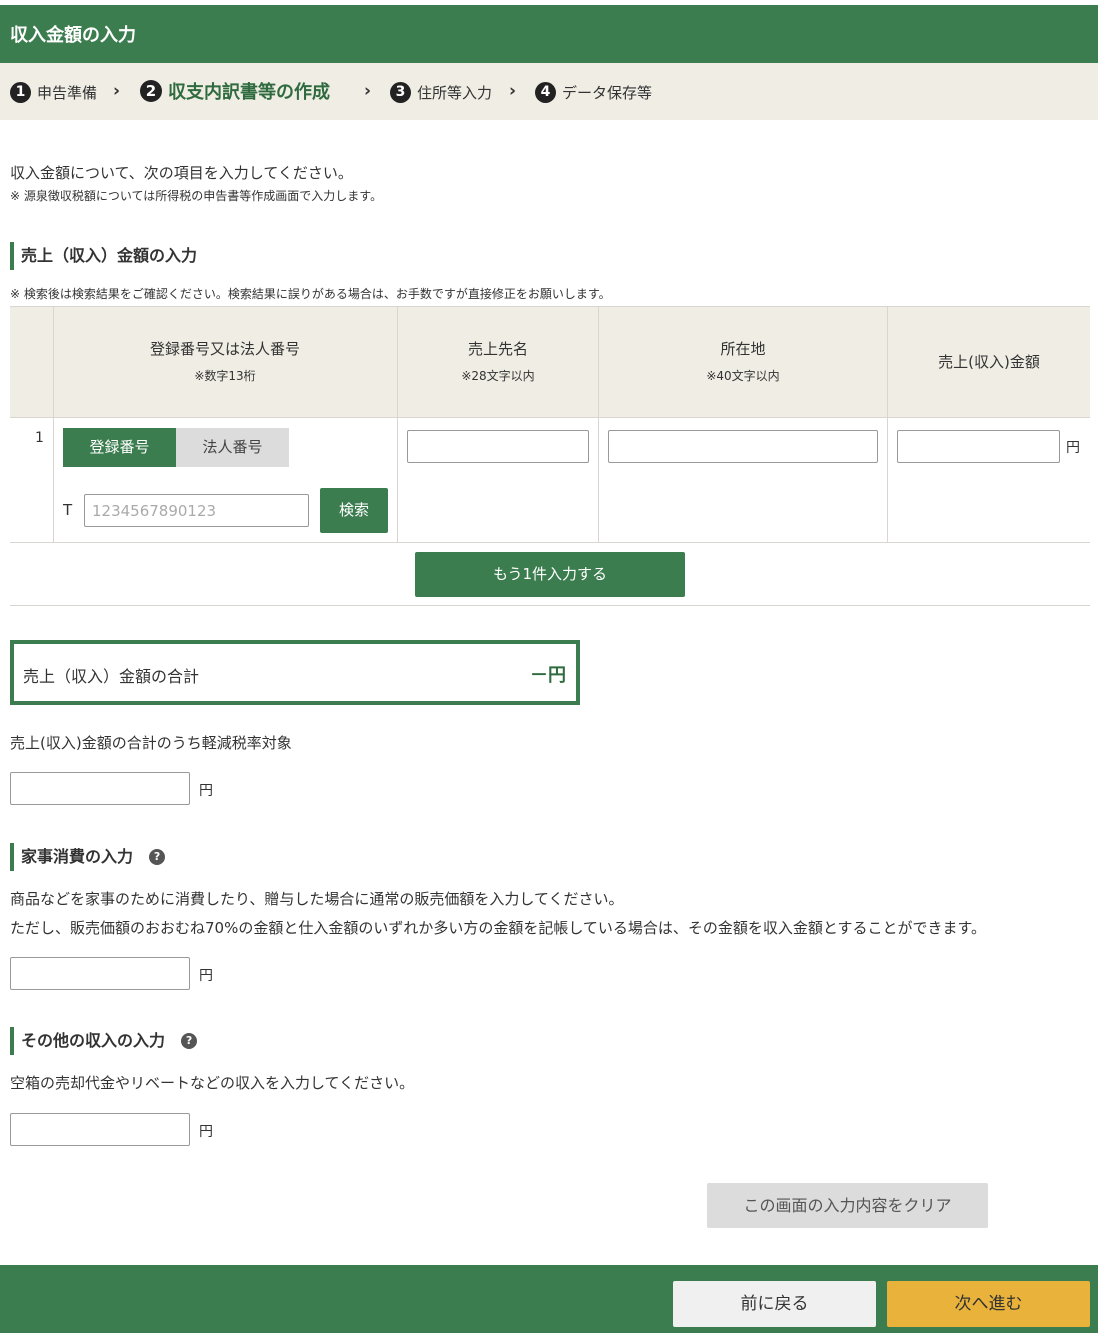 The width and height of the screenshot is (1098, 1333). Describe the element at coordinates (225, 376) in the screenshot. I see `column-header-sub: ※数字13桁` at that location.